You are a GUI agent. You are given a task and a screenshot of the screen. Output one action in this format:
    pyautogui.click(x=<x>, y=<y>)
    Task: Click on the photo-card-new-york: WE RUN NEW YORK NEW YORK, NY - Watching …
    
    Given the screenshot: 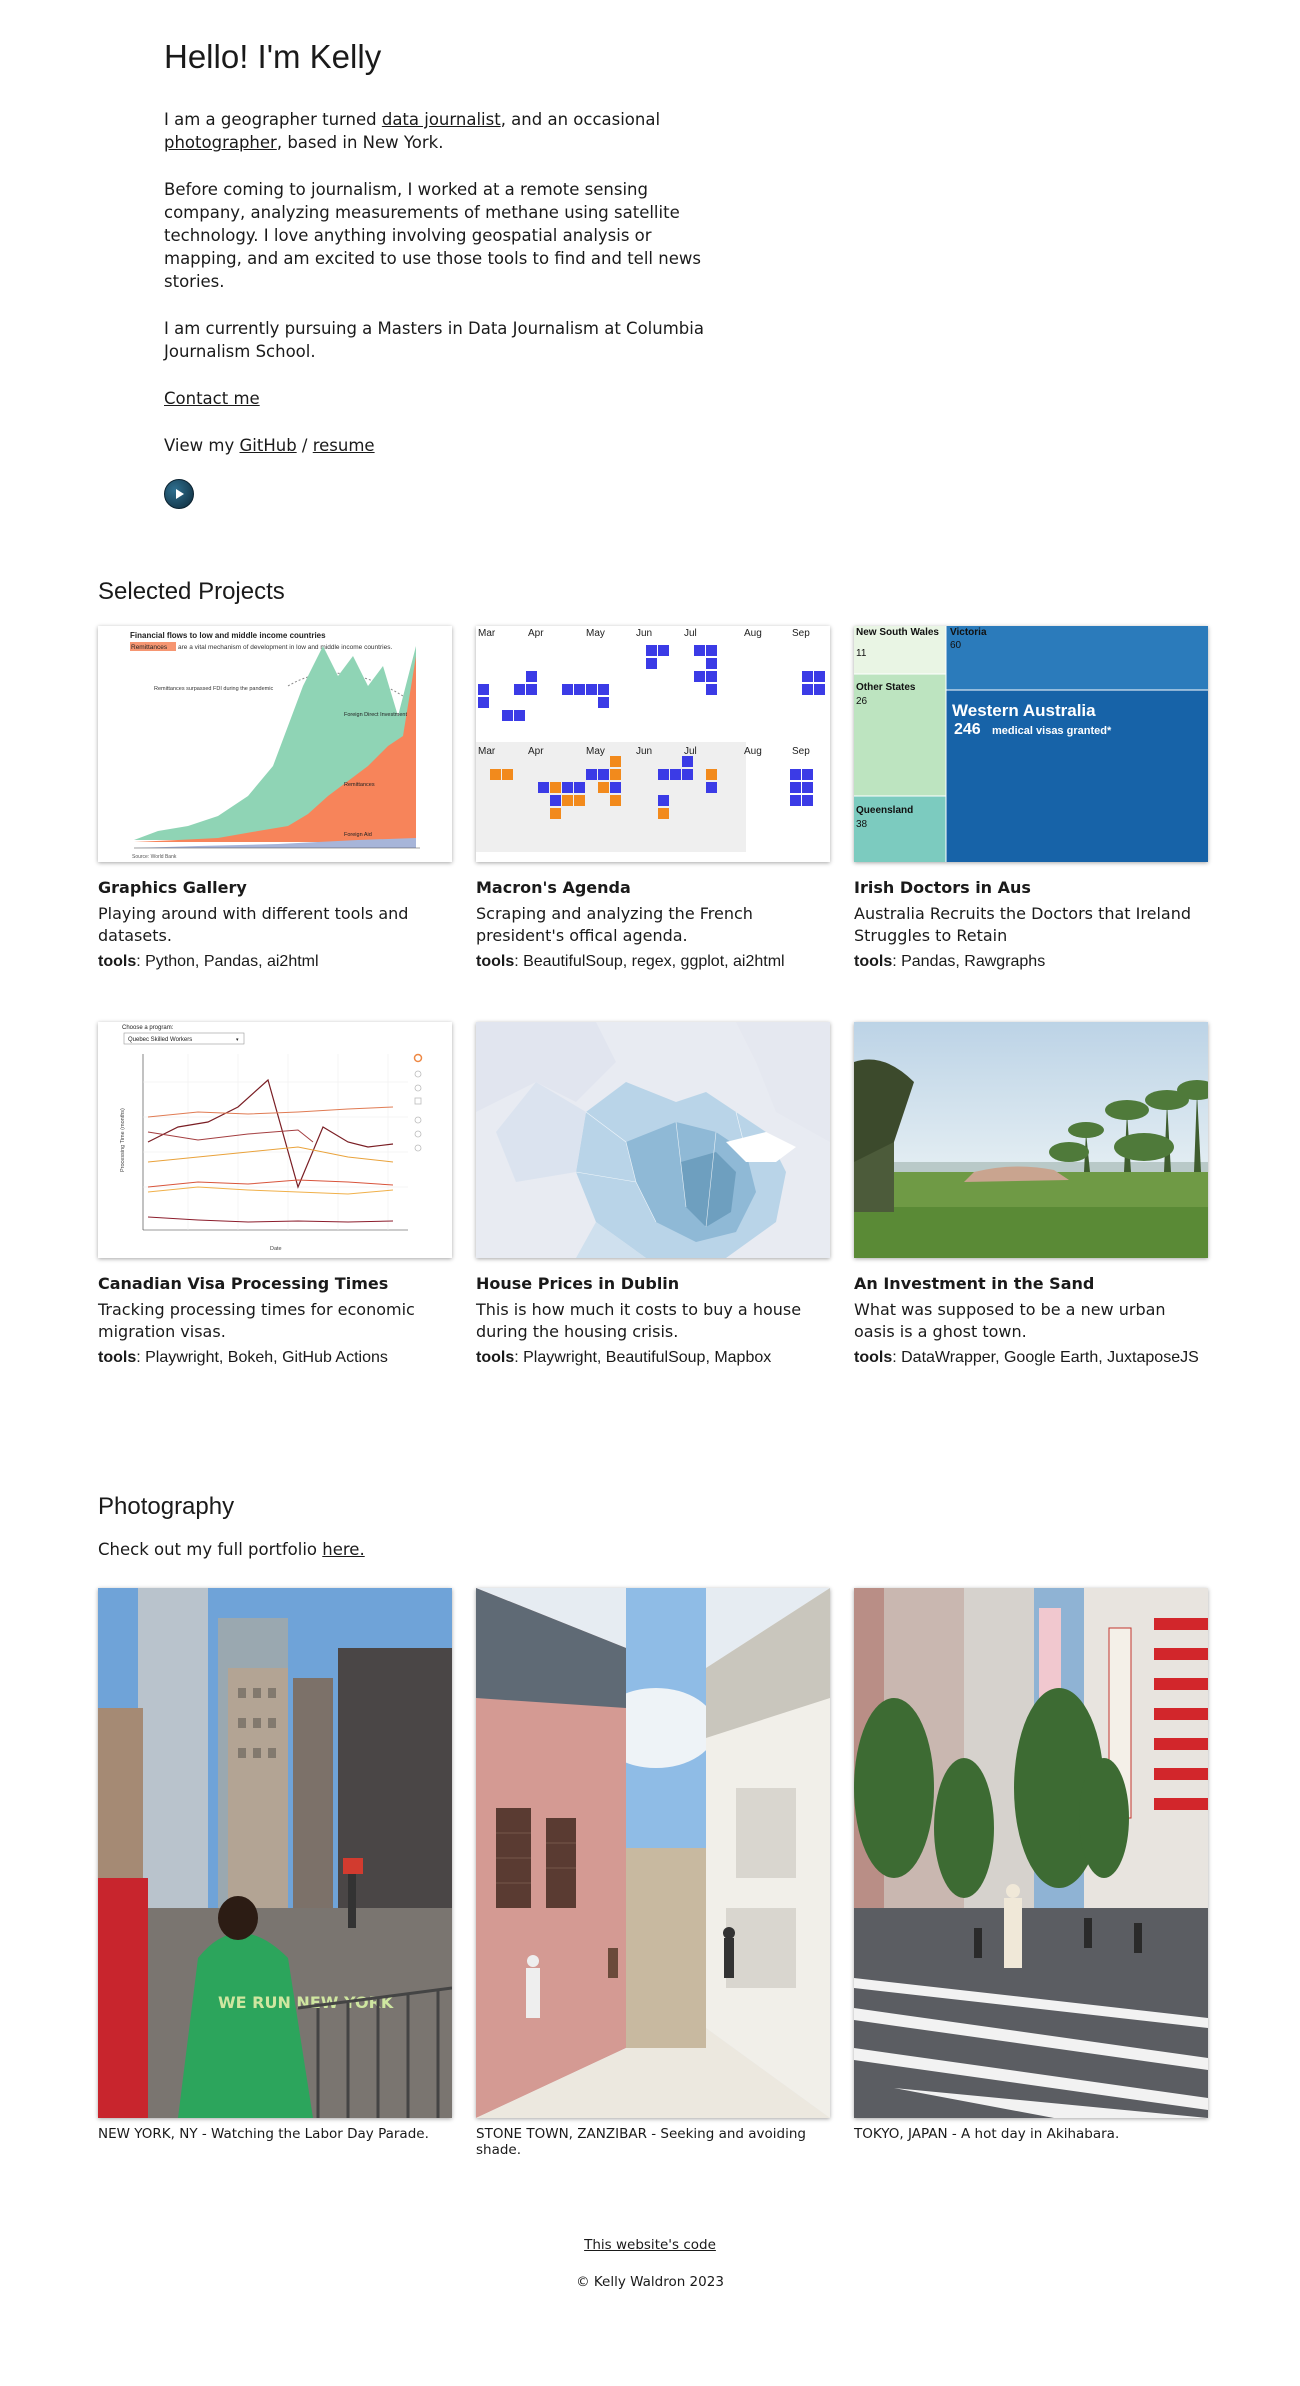 What is the action you would take?
    pyautogui.click(x=275, y=1873)
    